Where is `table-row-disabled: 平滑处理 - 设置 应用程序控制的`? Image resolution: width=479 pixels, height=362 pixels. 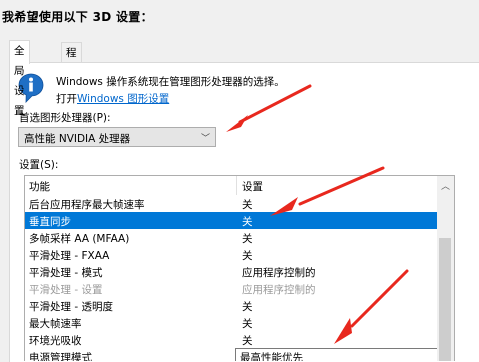
table-row-disabled: 平滑处理 - 设置 应用程序控制的 is located at coordinates (239, 288).